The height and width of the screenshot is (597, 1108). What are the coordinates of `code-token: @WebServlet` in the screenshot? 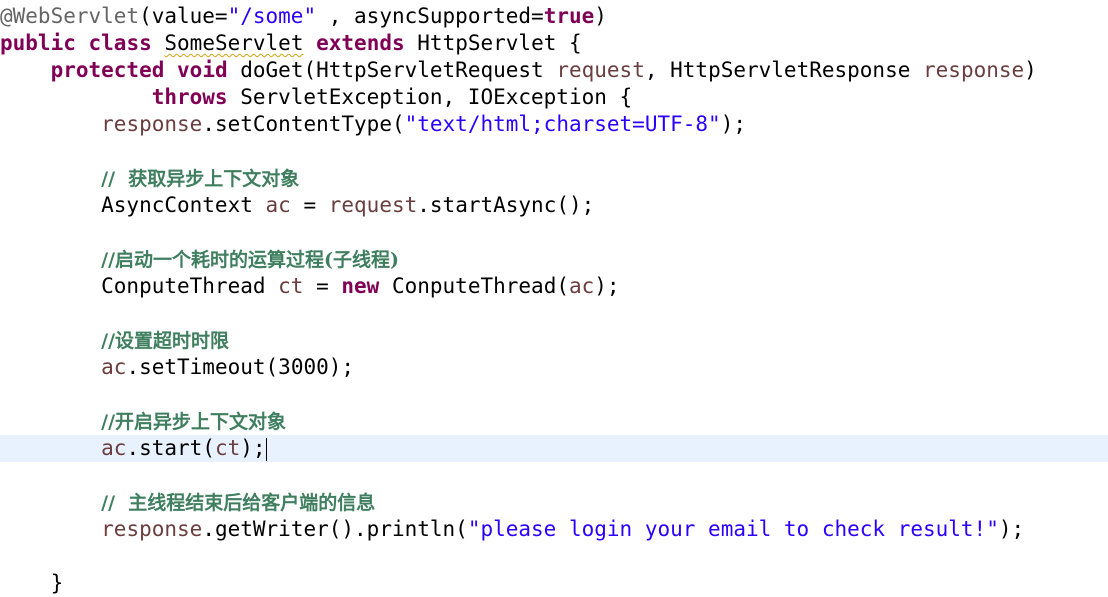 It's located at (70, 16).